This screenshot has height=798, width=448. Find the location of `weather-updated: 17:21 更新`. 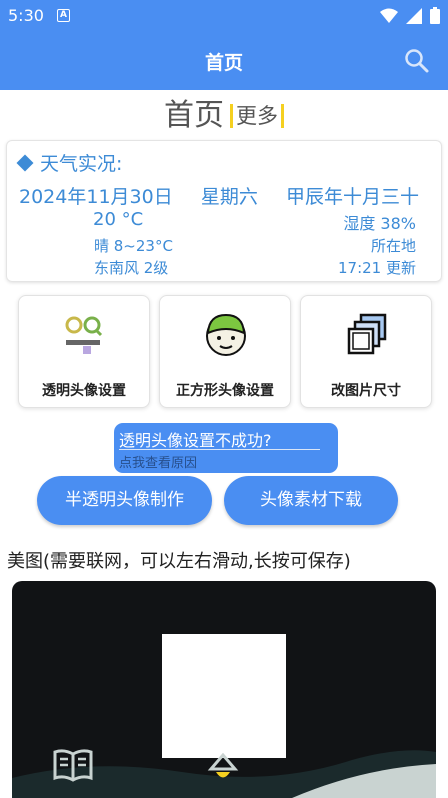

weather-updated: 17:21 更新 is located at coordinates (377, 268).